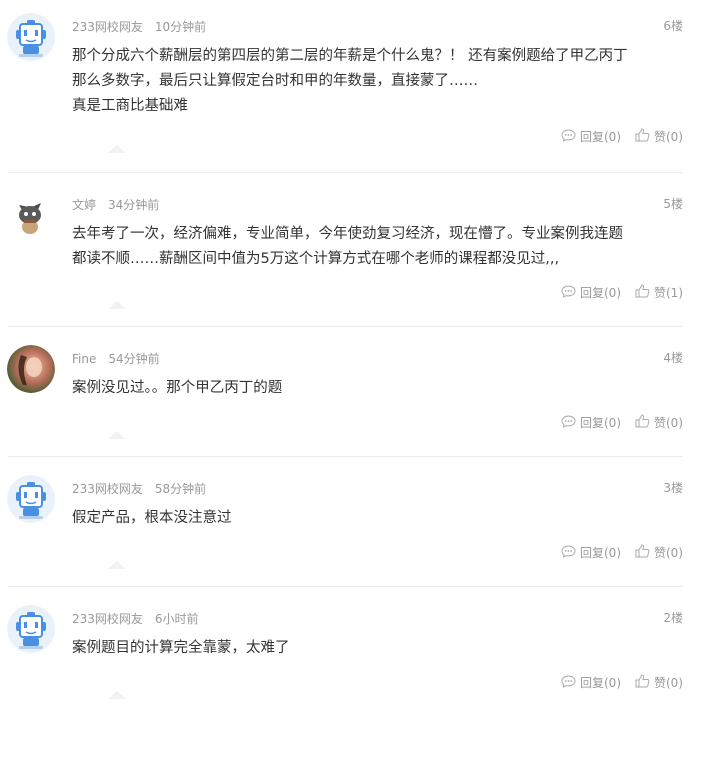 Image resolution: width=703 pixels, height=772 pixels. What do you see at coordinates (350, 56) in the screenshot?
I see `comment-line: 那个分成六个薪酬层的第四层的第二层的年薪是个什么鬼？！ 还有案例题给了甲乙丙丁` at bounding box center [350, 56].